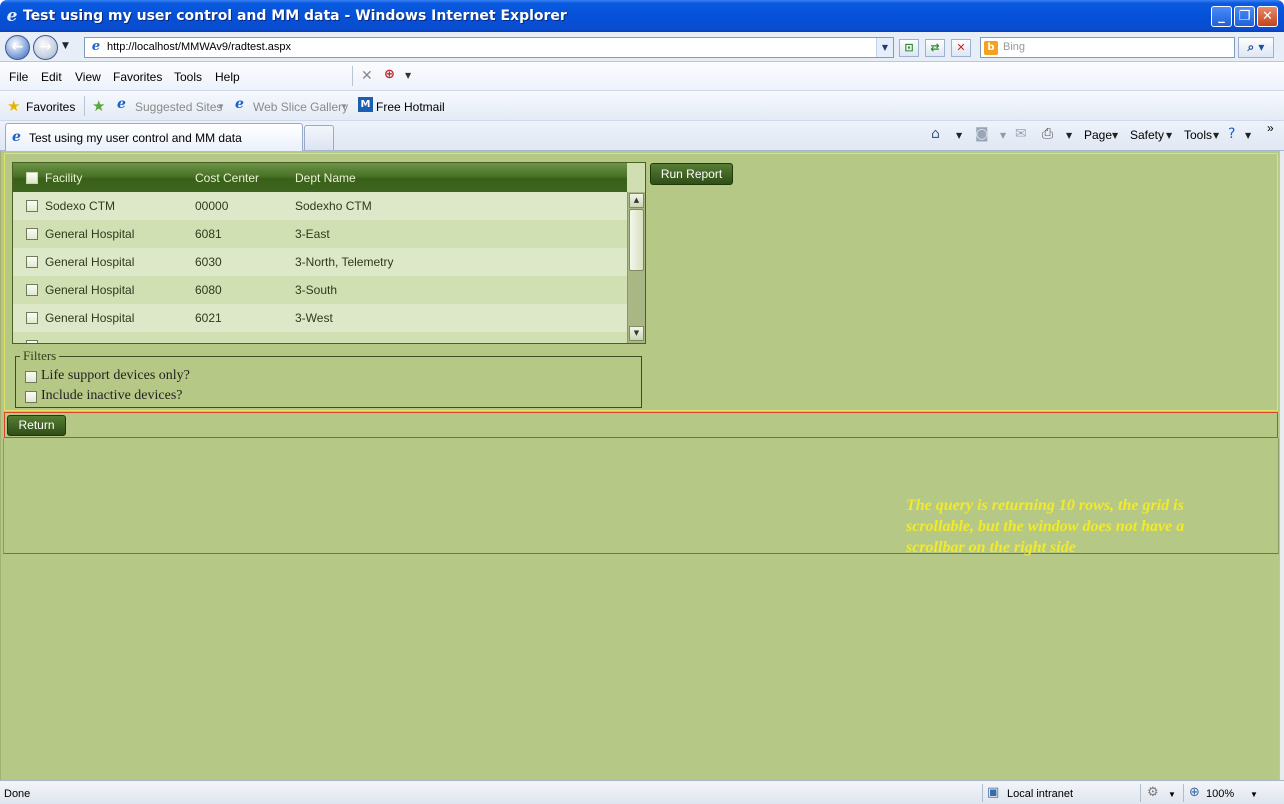 The image size is (1284, 804). I want to click on zoom-icon: ⊕, so click(1194, 792).